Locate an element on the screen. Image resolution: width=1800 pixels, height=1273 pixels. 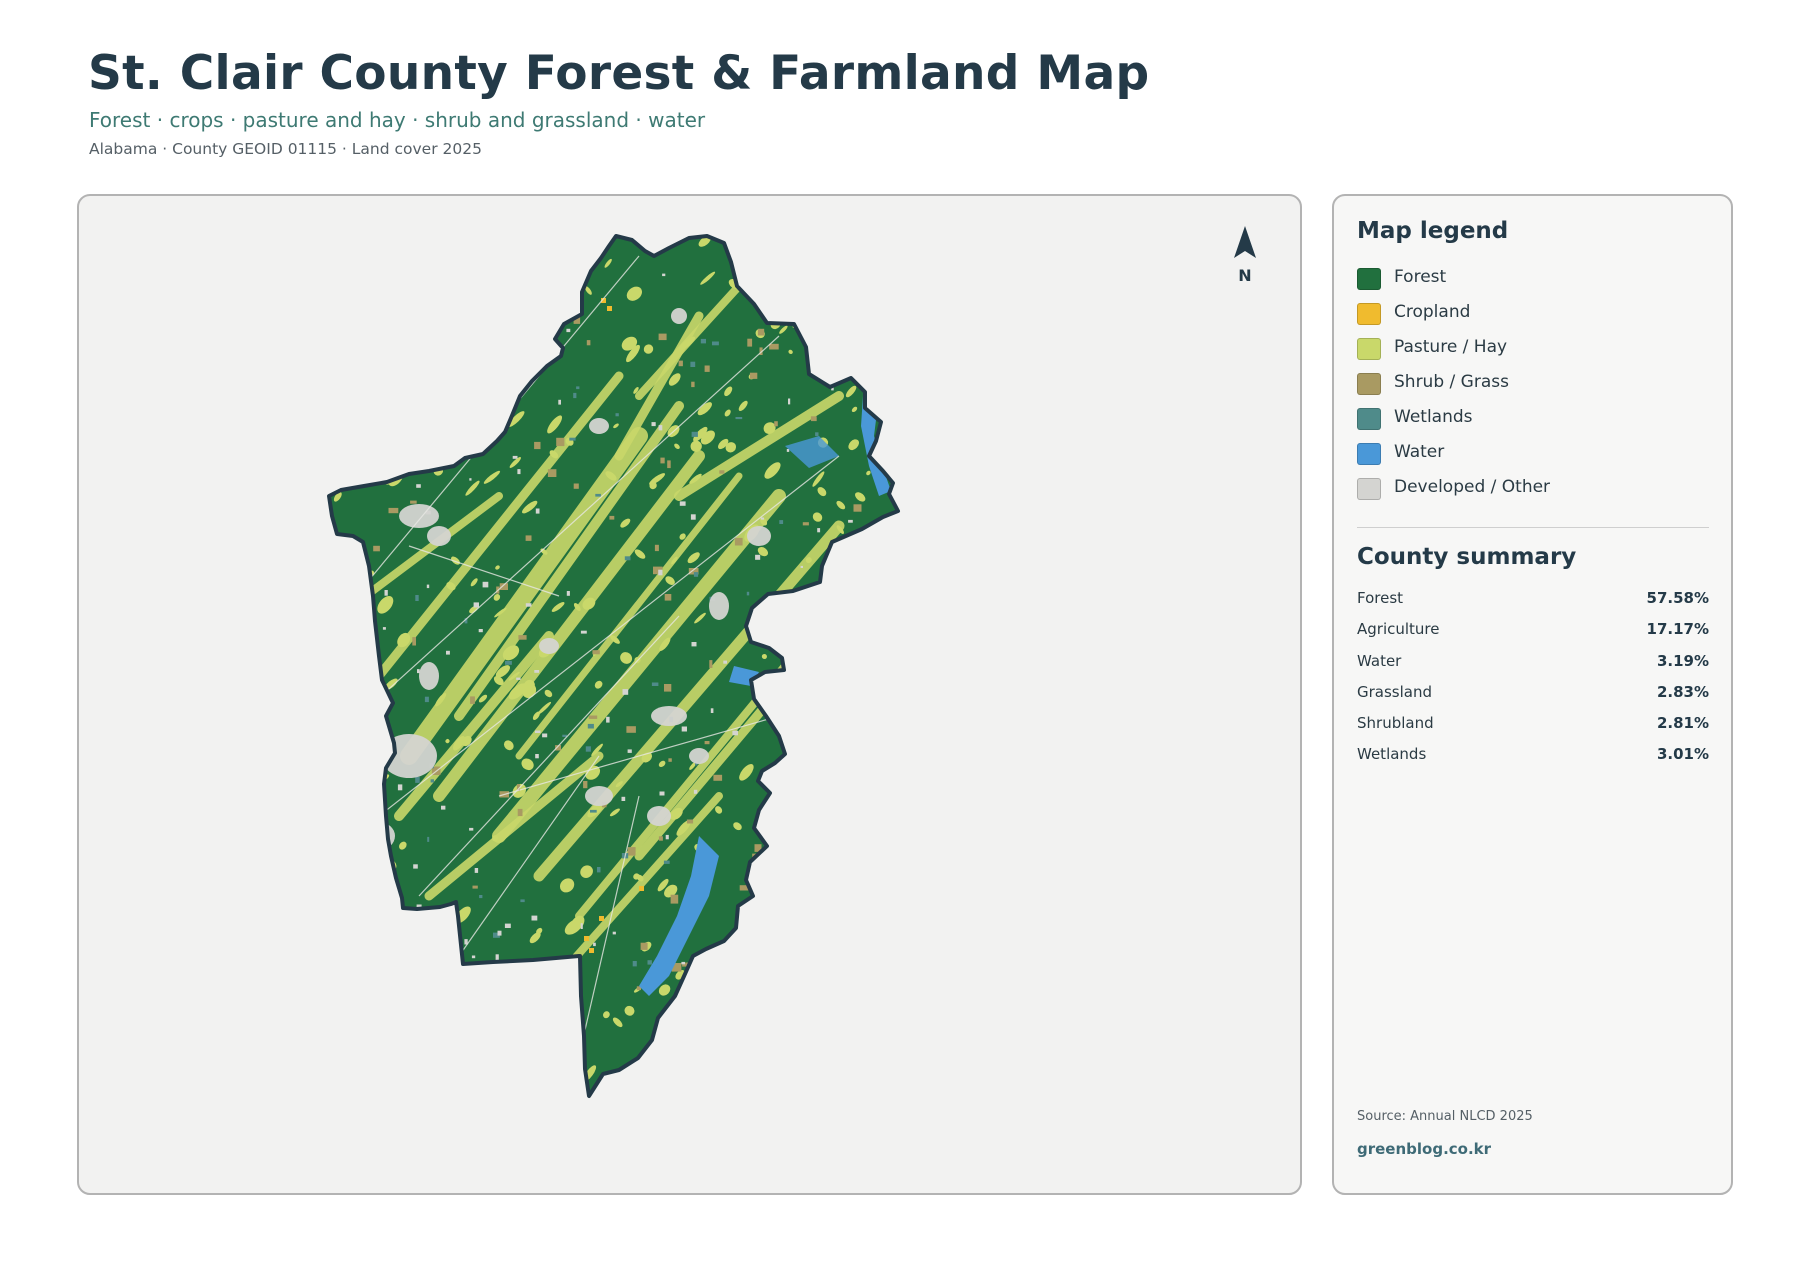
legend-item-cropland: Cropland is located at coordinates (1533, 316).